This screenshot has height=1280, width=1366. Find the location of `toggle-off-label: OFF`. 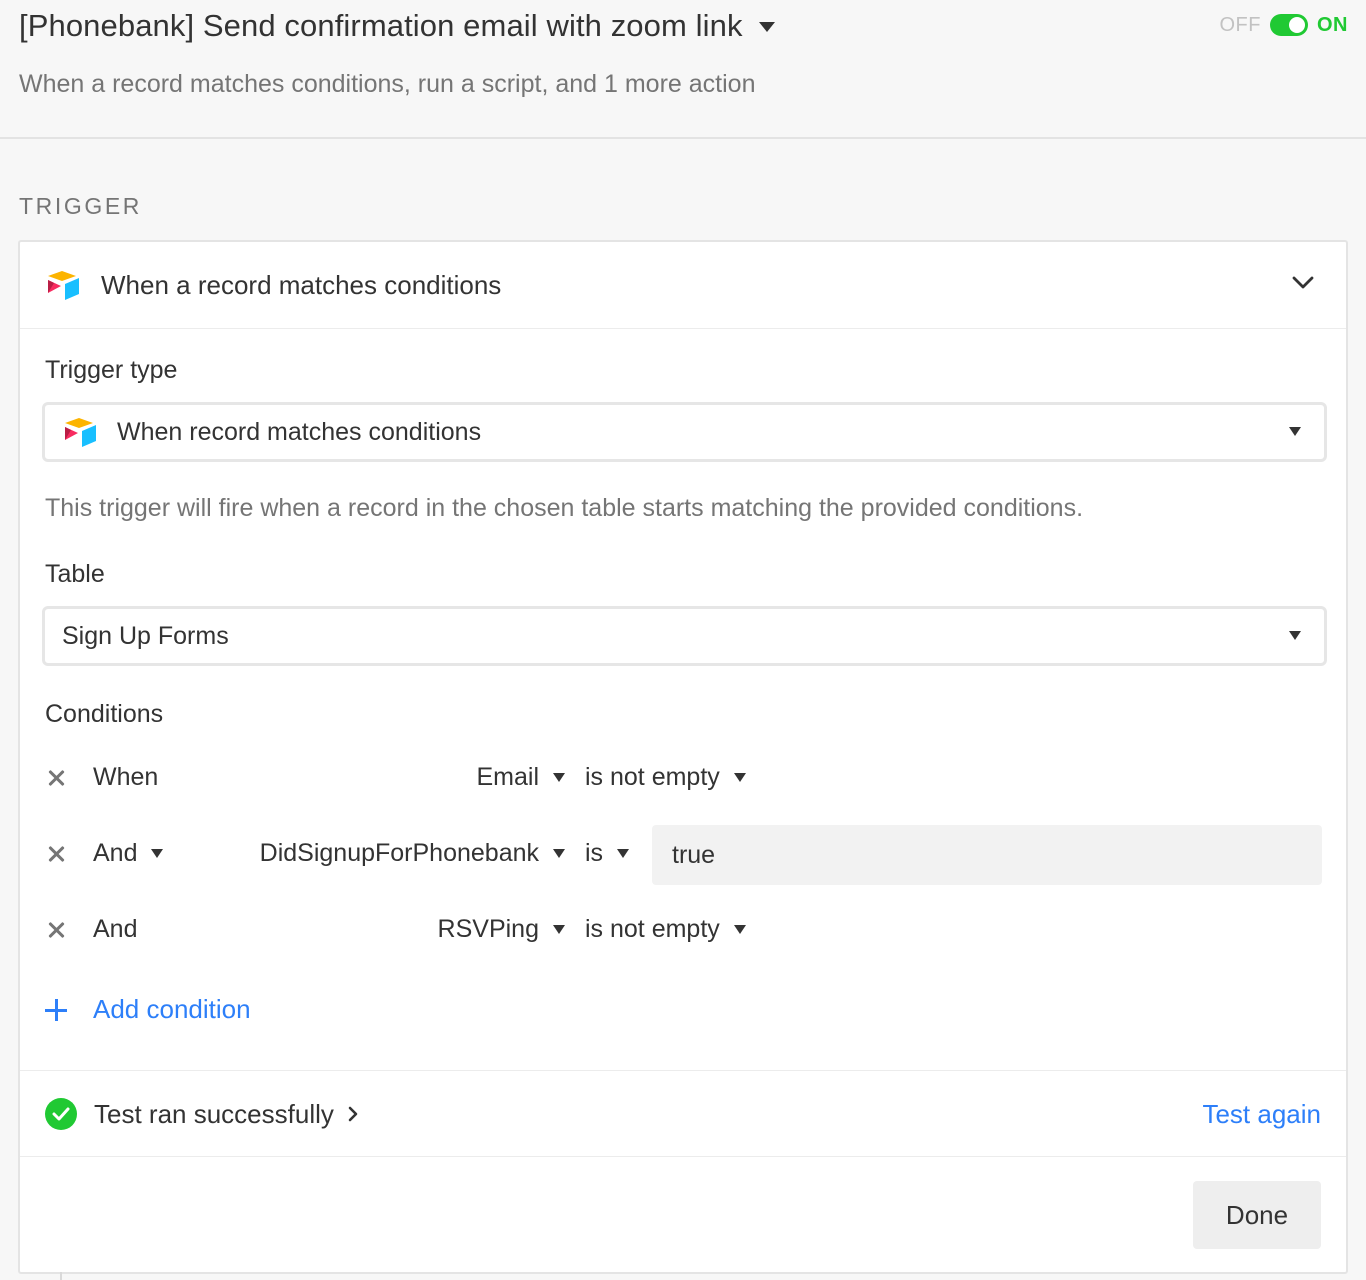

toggle-off-label: OFF is located at coordinates (1241, 25).